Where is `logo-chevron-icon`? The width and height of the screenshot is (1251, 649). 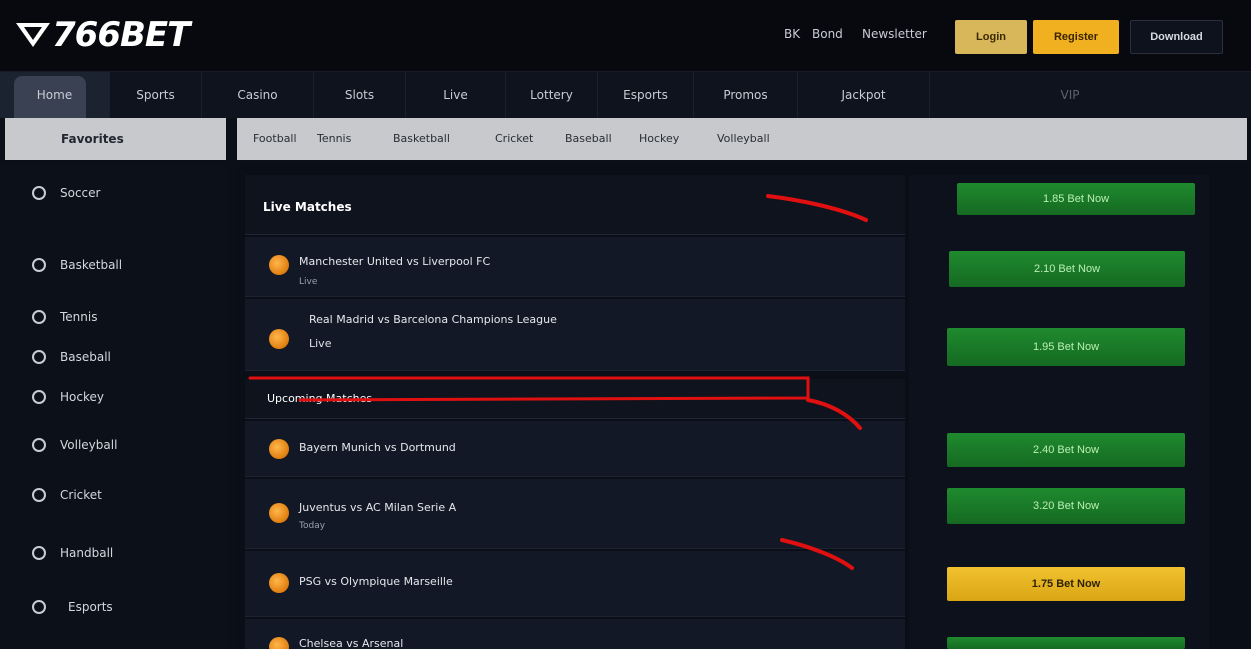
logo-chevron-icon is located at coordinates (33, 35).